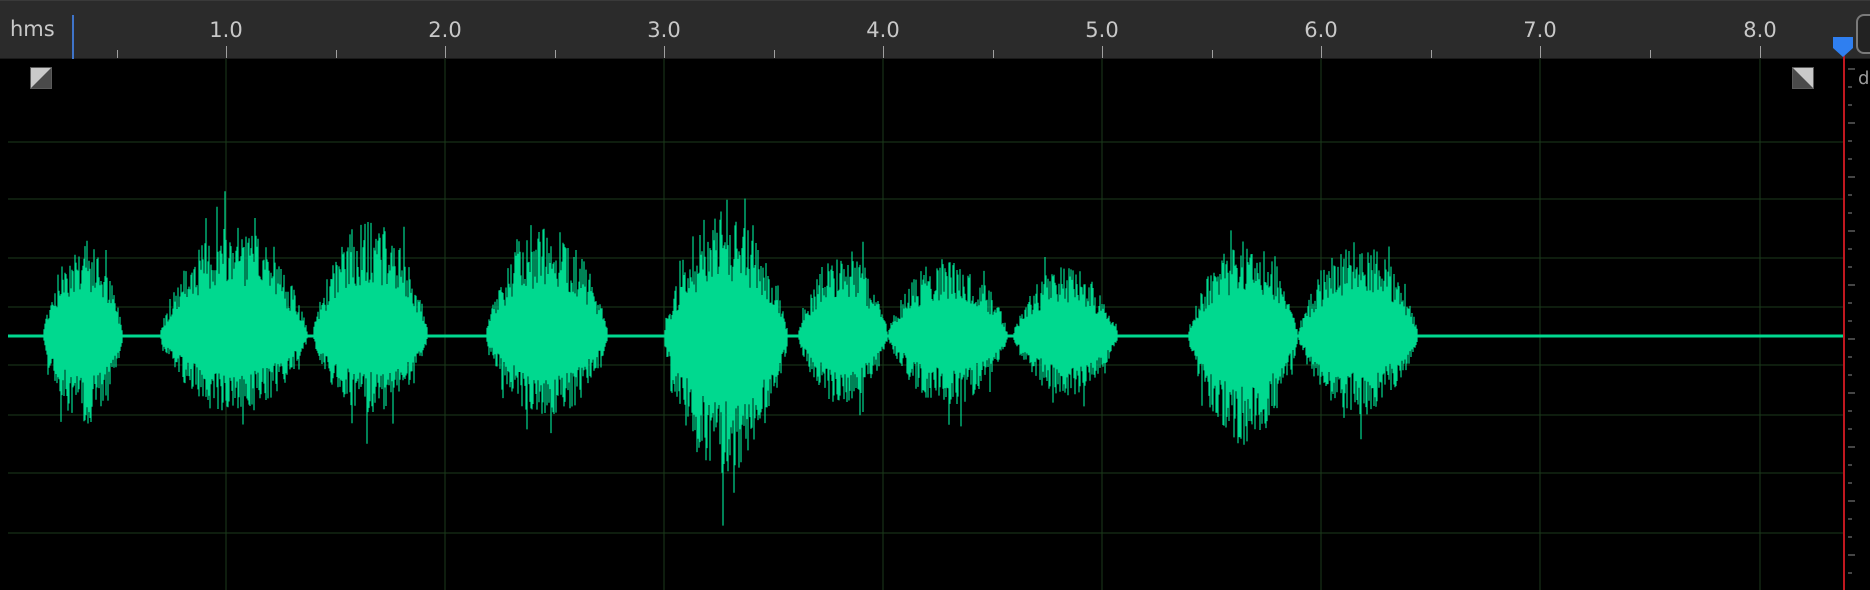  Describe the element at coordinates (1843, 47) in the screenshot. I see `playhead-marker-icon` at that location.